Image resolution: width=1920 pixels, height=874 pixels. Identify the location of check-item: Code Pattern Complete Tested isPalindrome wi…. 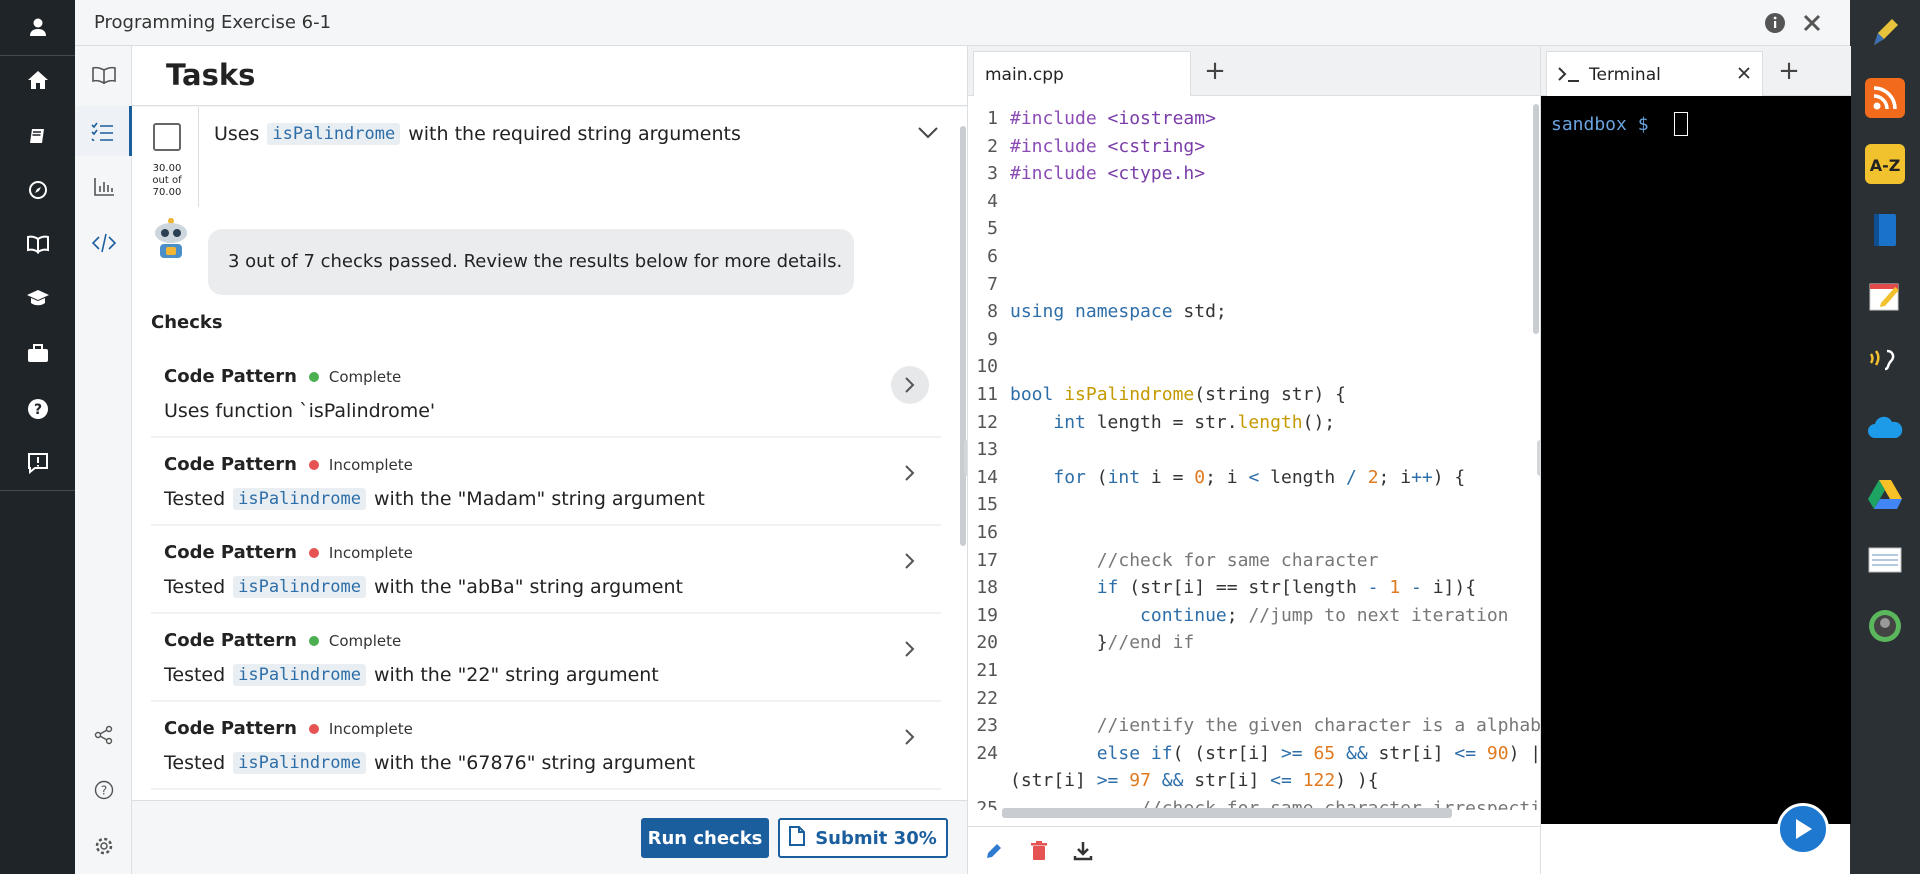
(546, 659).